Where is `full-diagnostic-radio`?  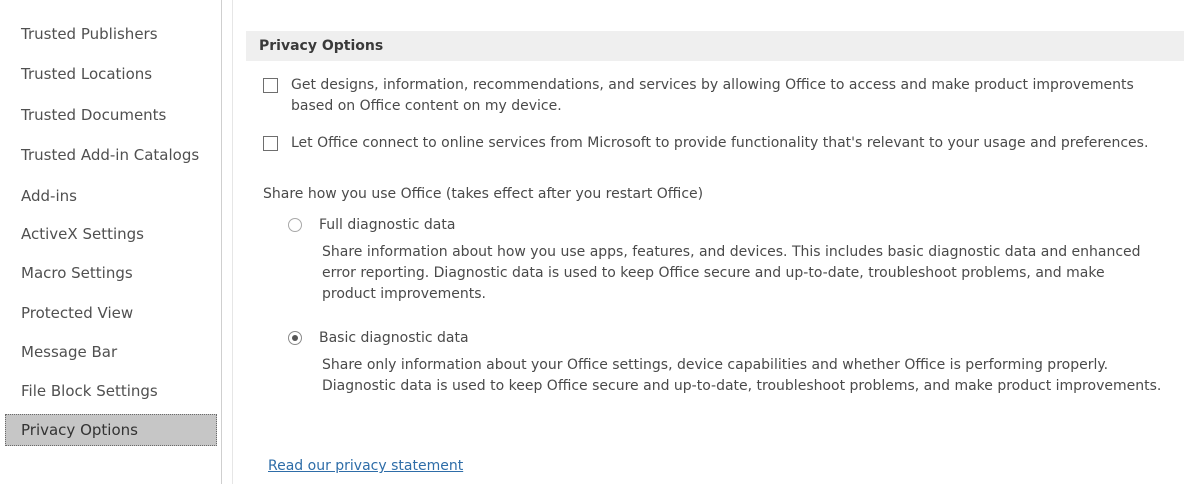
full-diagnostic-radio is located at coordinates (295, 225).